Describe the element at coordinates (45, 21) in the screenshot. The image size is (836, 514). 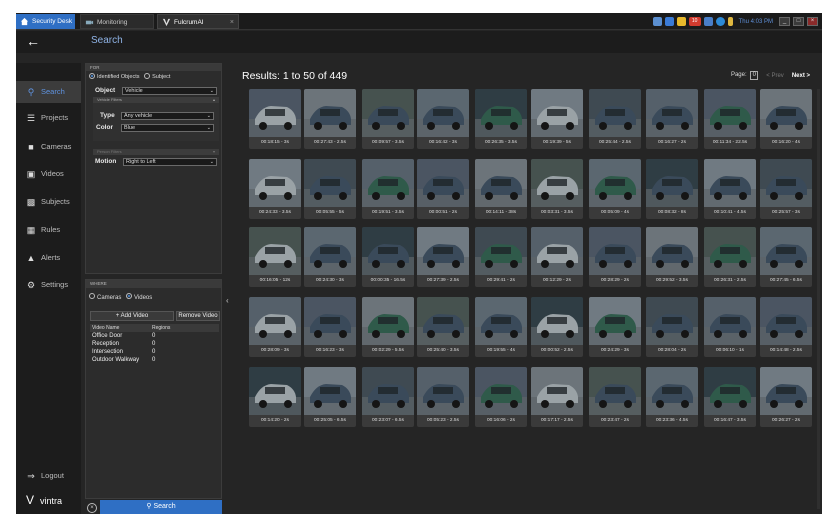
I see `tab-security-desk: Security Desk` at that location.